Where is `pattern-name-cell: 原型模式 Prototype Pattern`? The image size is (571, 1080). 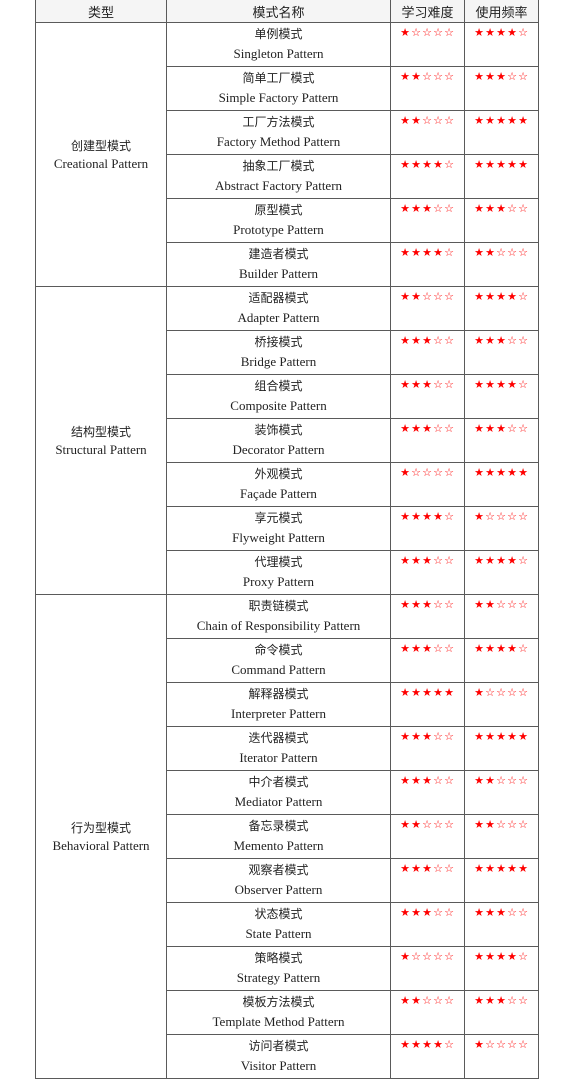 pattern-name-cell: 原型模式 Prototype Pattern is located at coordinates (278, 220).